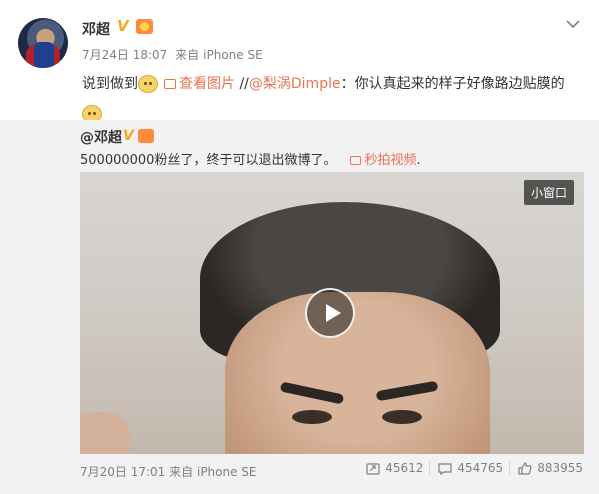 The image size is (599, 494). I want to click on video-frame-hand, so click(105, 433).